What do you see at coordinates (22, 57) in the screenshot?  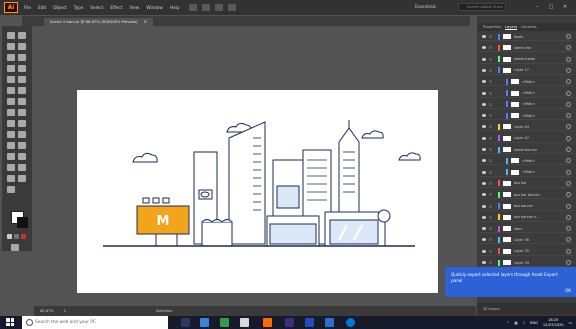 I see `curvature-tool-icon` at bounding box center [22, 57].